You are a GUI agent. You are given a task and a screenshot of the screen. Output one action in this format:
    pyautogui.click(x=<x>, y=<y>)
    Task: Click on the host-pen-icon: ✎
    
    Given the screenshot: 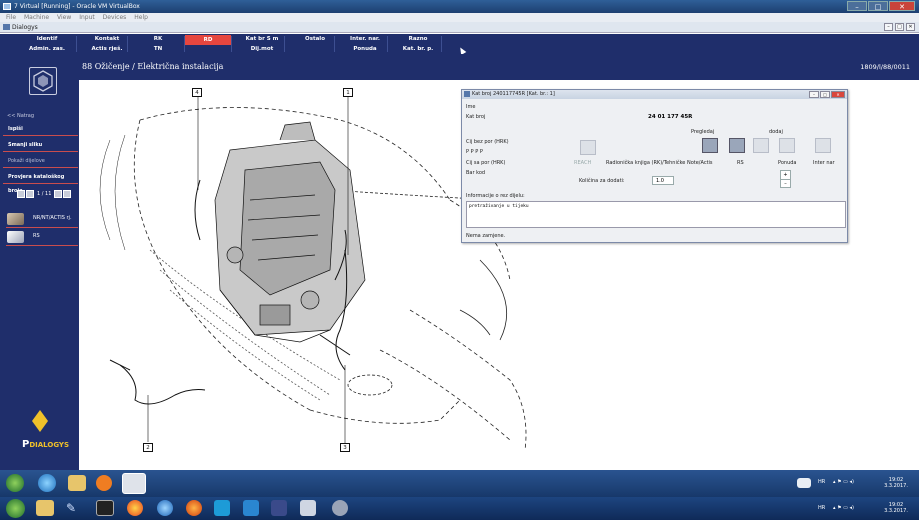 What is the action you would take?
    pyautogui.click(x=74, y=508)
    